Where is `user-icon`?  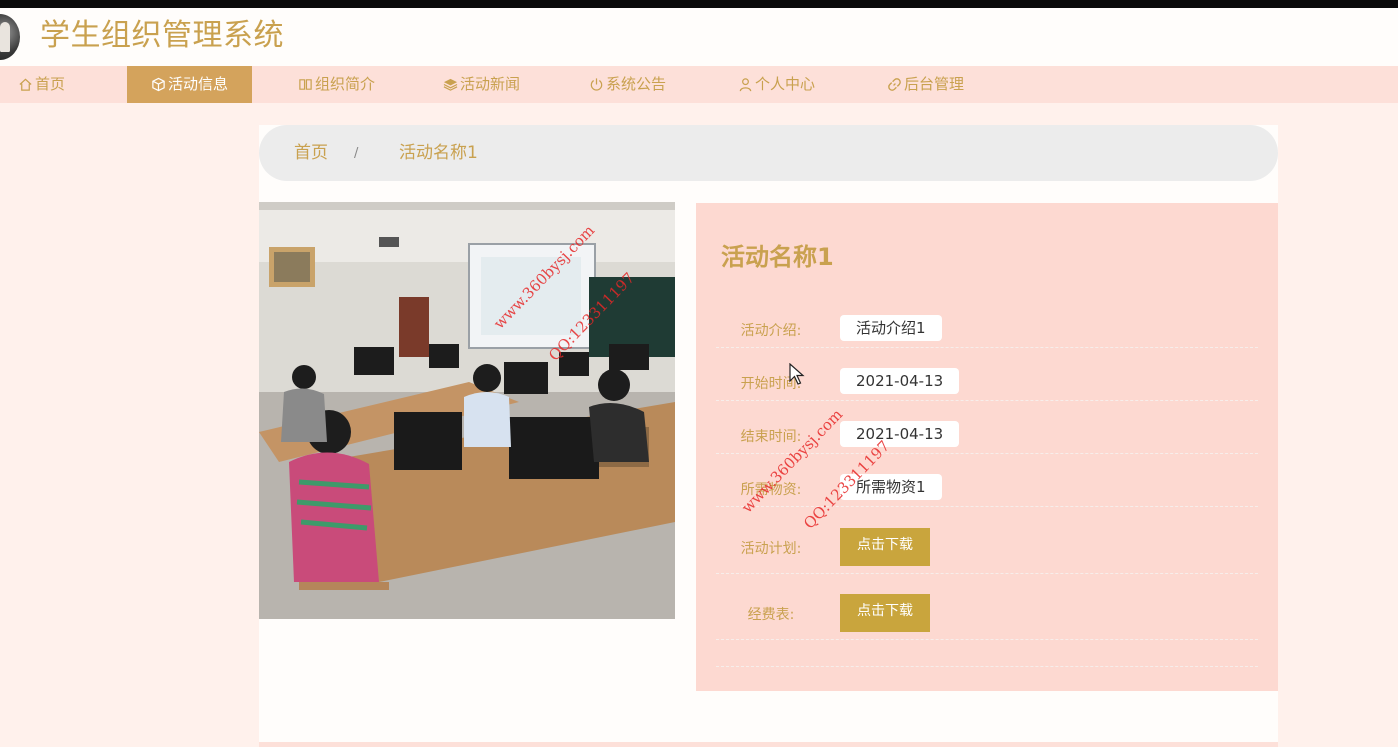
user-icon is located at coordinates (745, 85).